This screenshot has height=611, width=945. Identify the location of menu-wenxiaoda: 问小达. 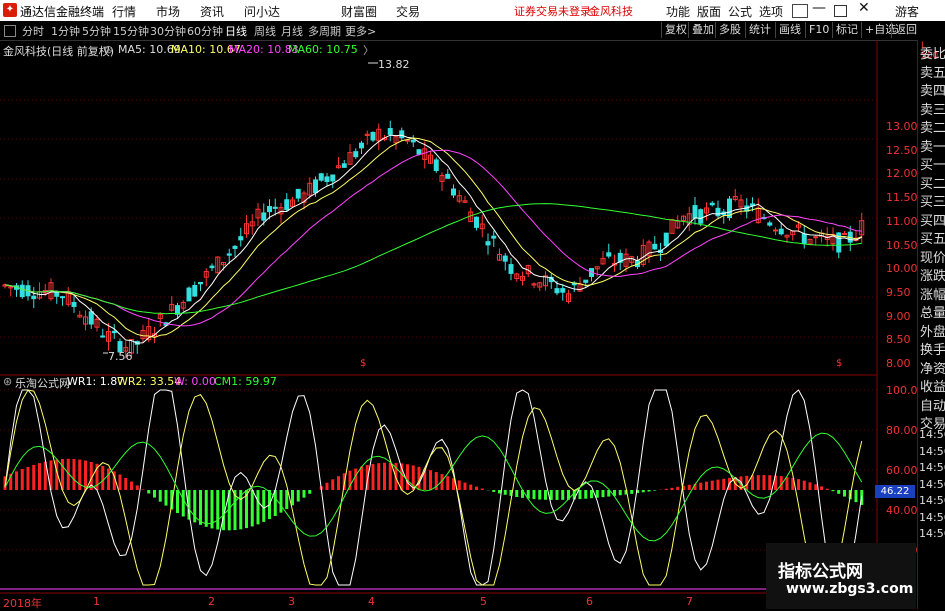
(262, 11).